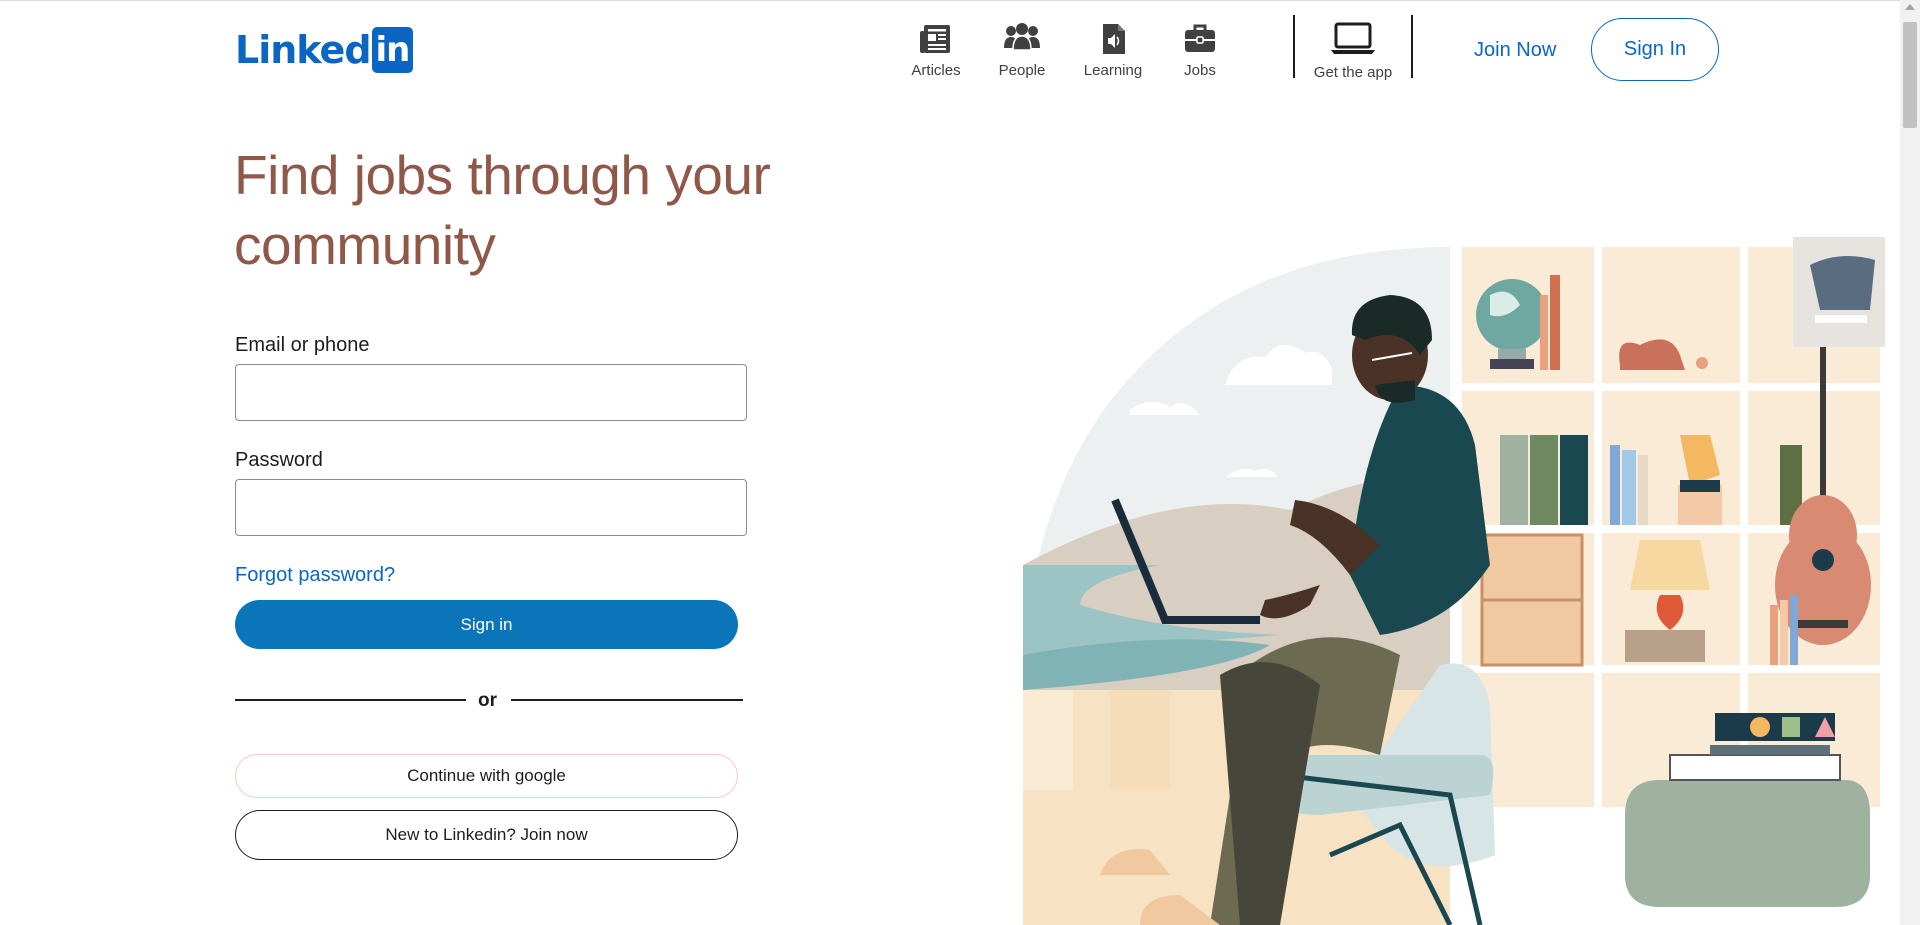 The width and height of the screenshot is (1920, 925). I want to click on scrollbar-thumb, so click(1910, 75).